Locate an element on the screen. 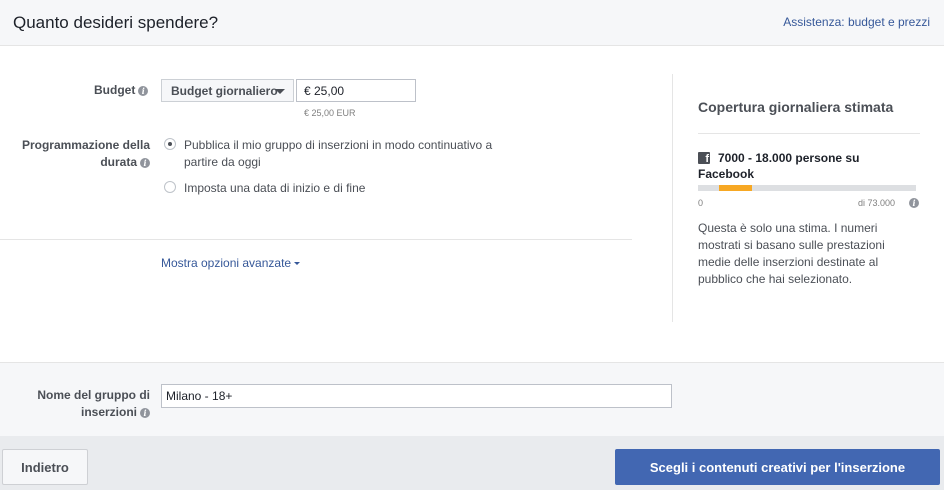  reach-bar-fill is located at coordinates (735, 188).